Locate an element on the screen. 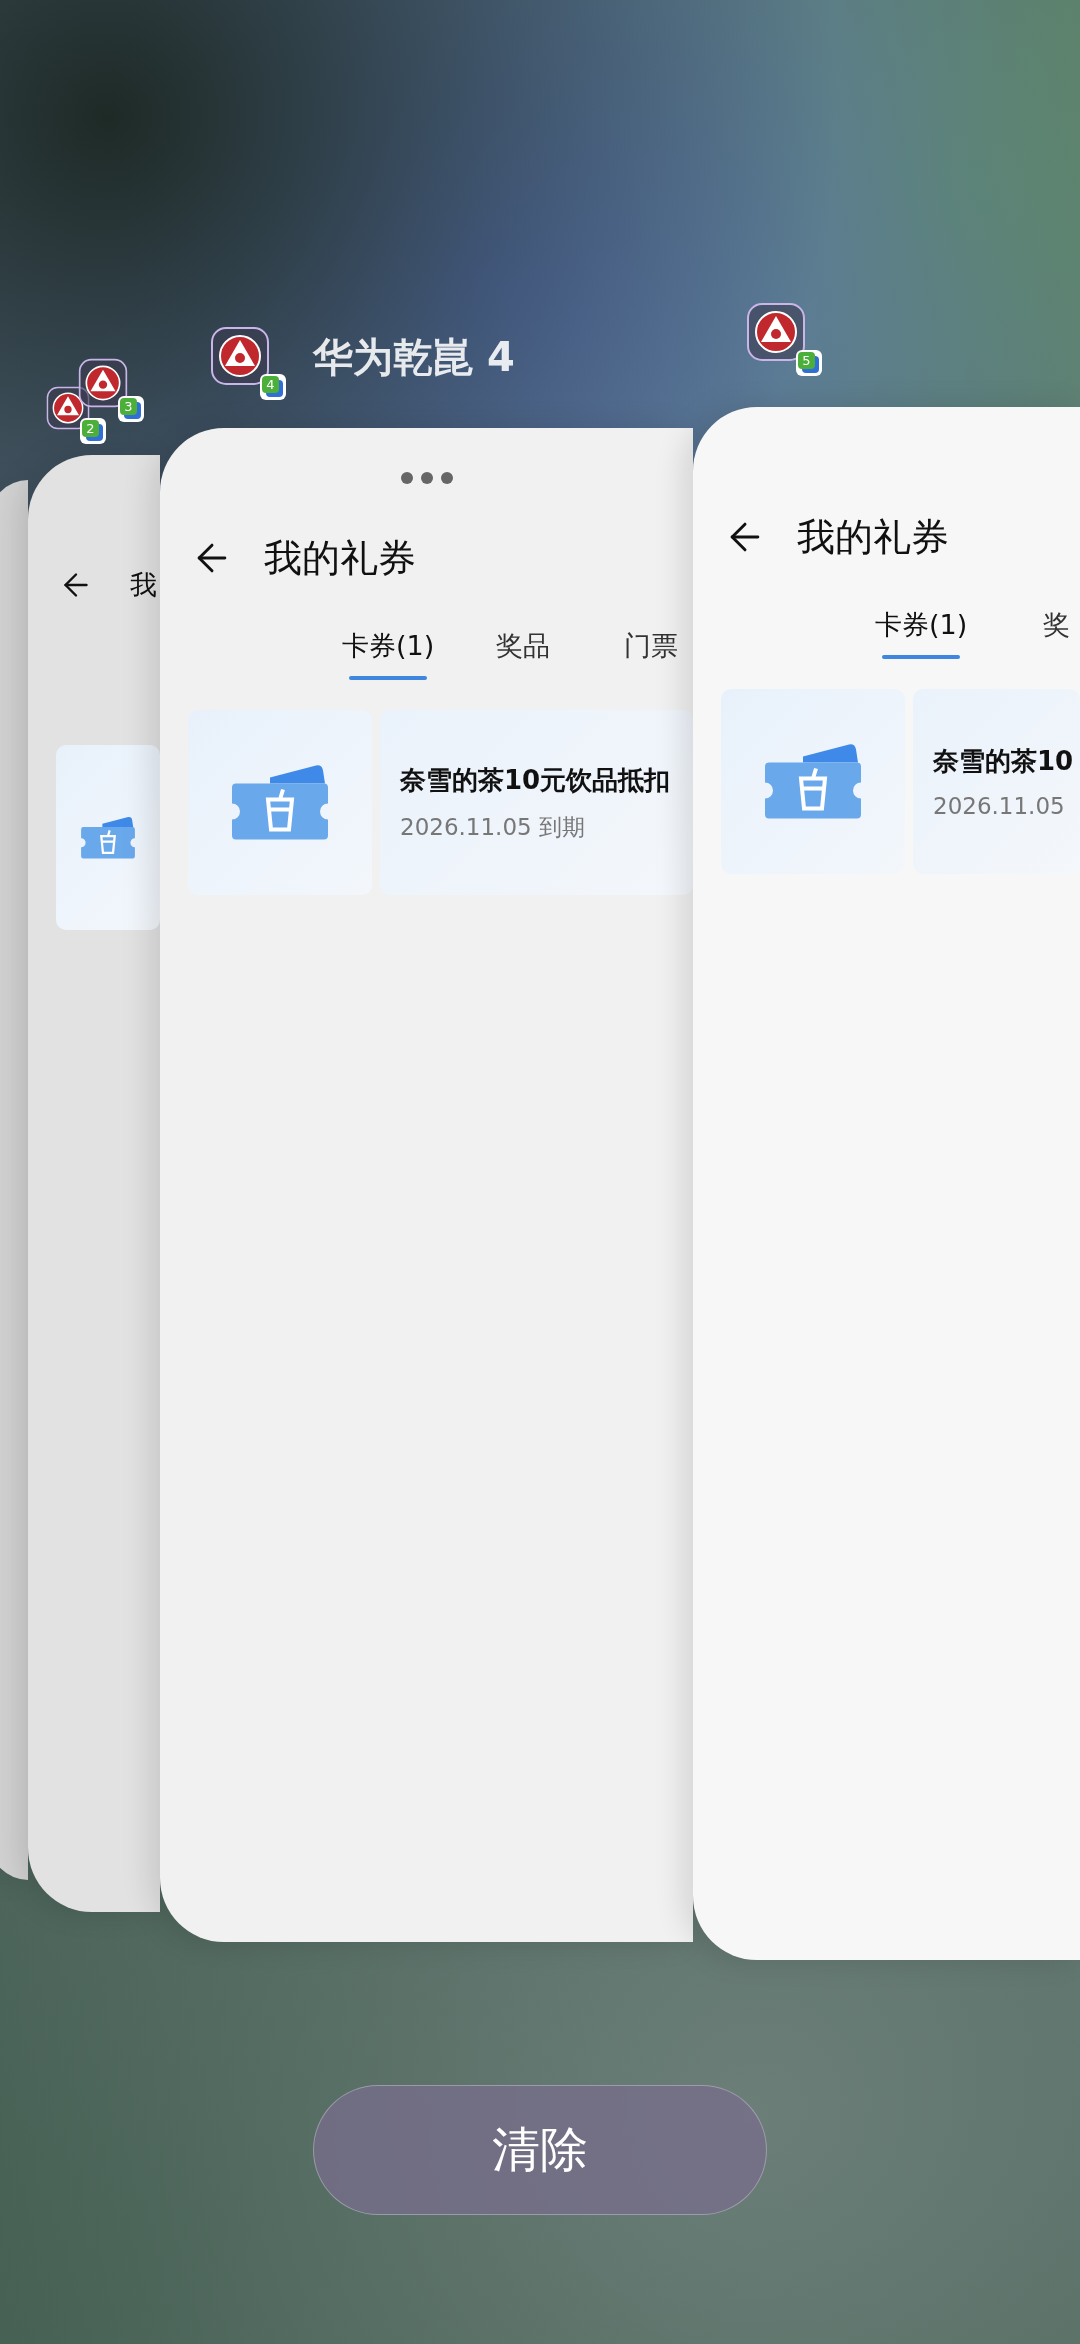 The width and height of the screenshot is (1080, 2344). coupon-card: 奈雪的茶10元饮品抵扣 2026.11.05 到期 is located at coordinates (536, 802).